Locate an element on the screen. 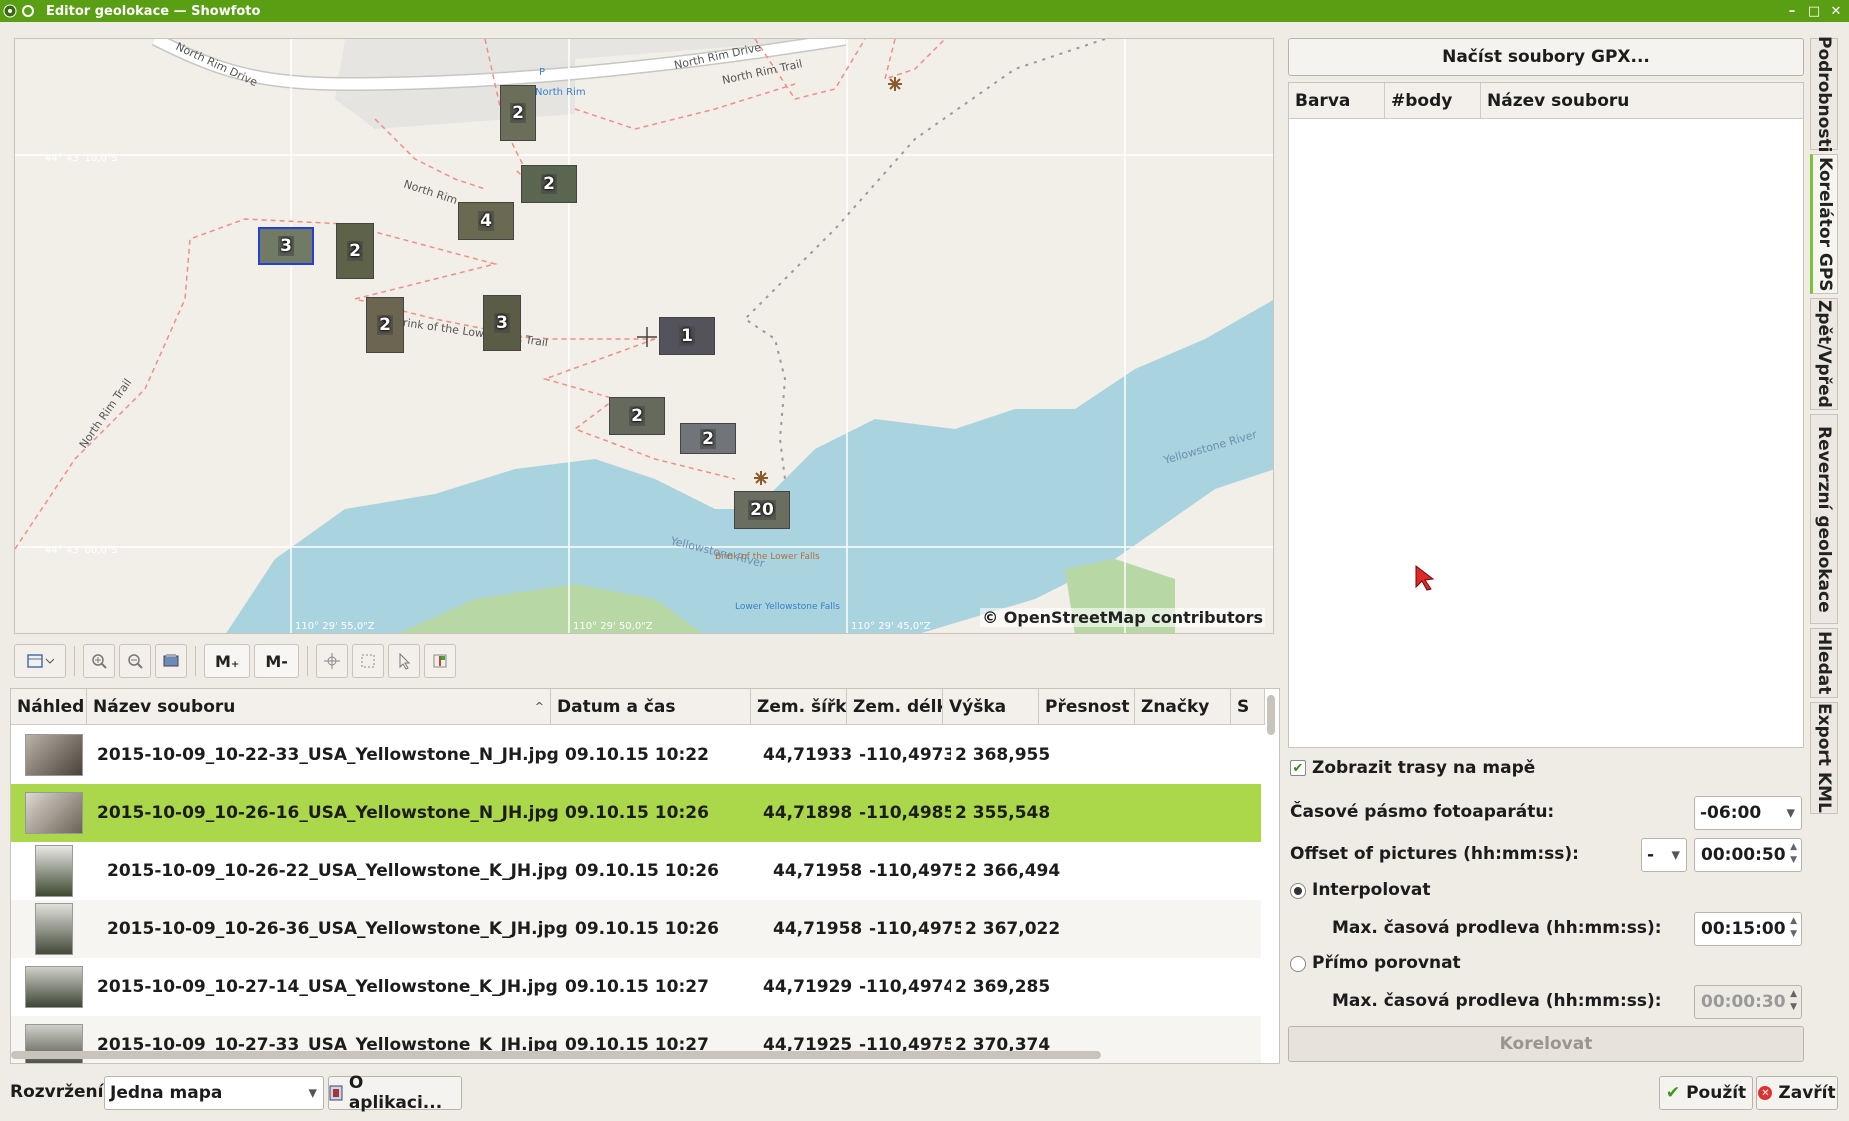 This screenshot has height=1121, width=1849. map-cluster: 20 is located at coordinates (762, 510).